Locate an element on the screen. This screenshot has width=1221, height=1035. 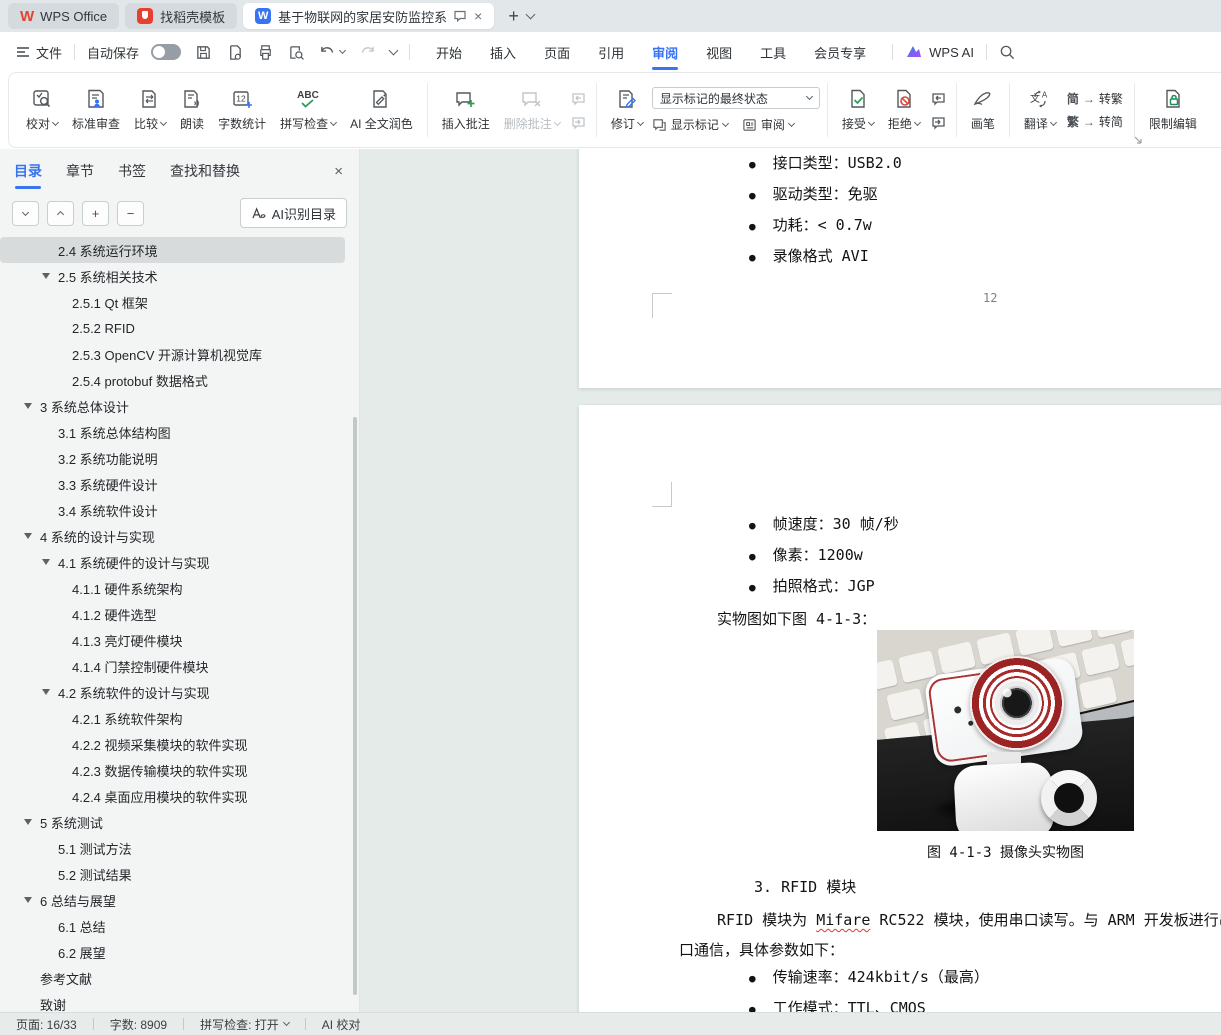
toc-item: 6.2 展望 is located at coordinates (172, 952).